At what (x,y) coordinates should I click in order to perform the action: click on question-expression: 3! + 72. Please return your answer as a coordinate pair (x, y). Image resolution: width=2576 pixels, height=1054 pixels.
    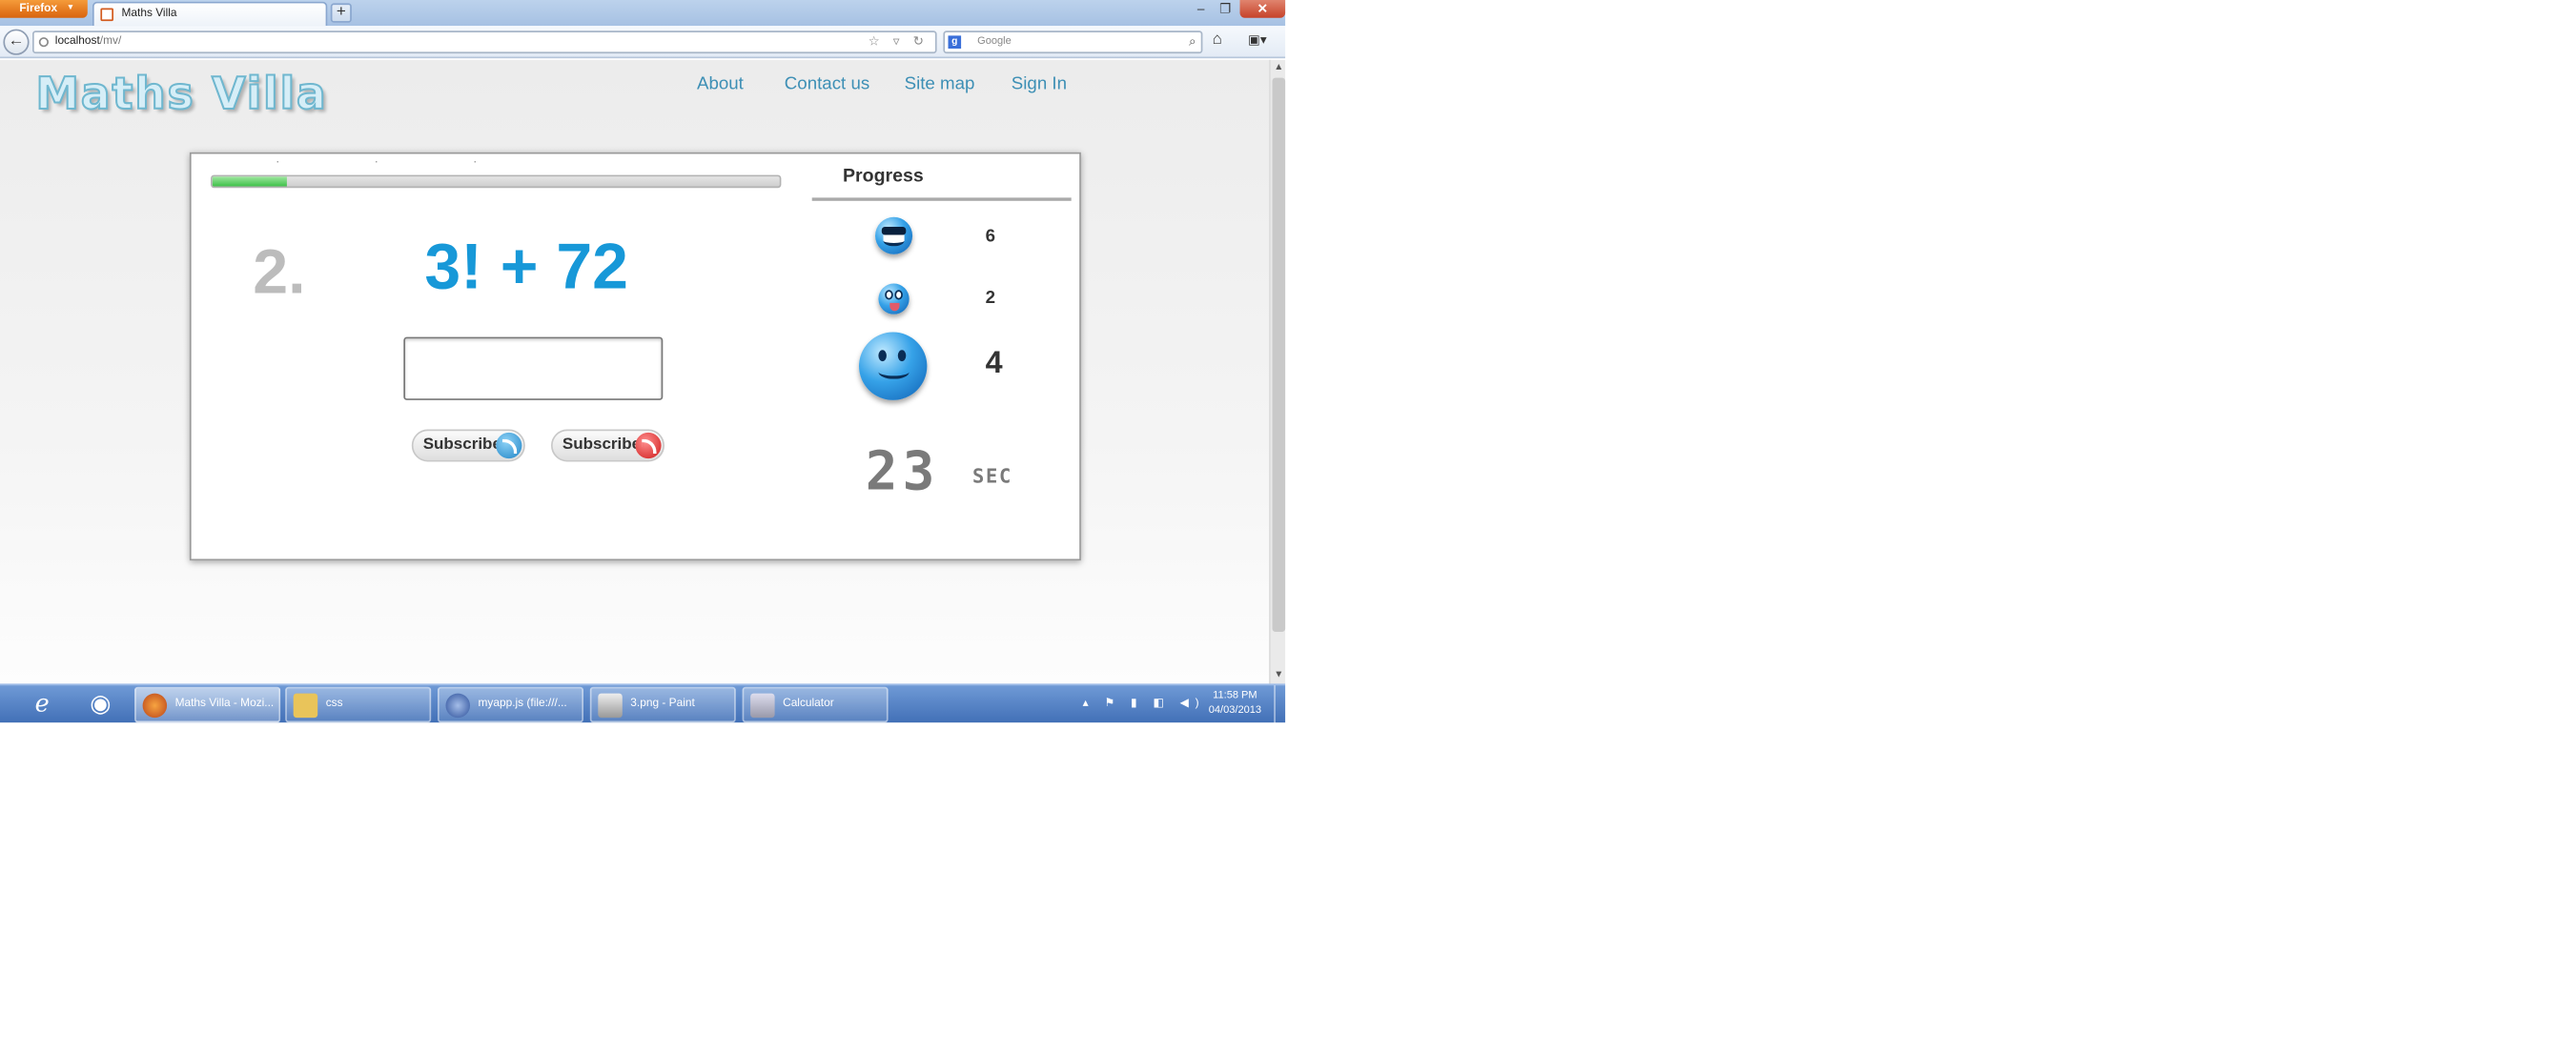
    Looking at the image, I should click on (526, 267).